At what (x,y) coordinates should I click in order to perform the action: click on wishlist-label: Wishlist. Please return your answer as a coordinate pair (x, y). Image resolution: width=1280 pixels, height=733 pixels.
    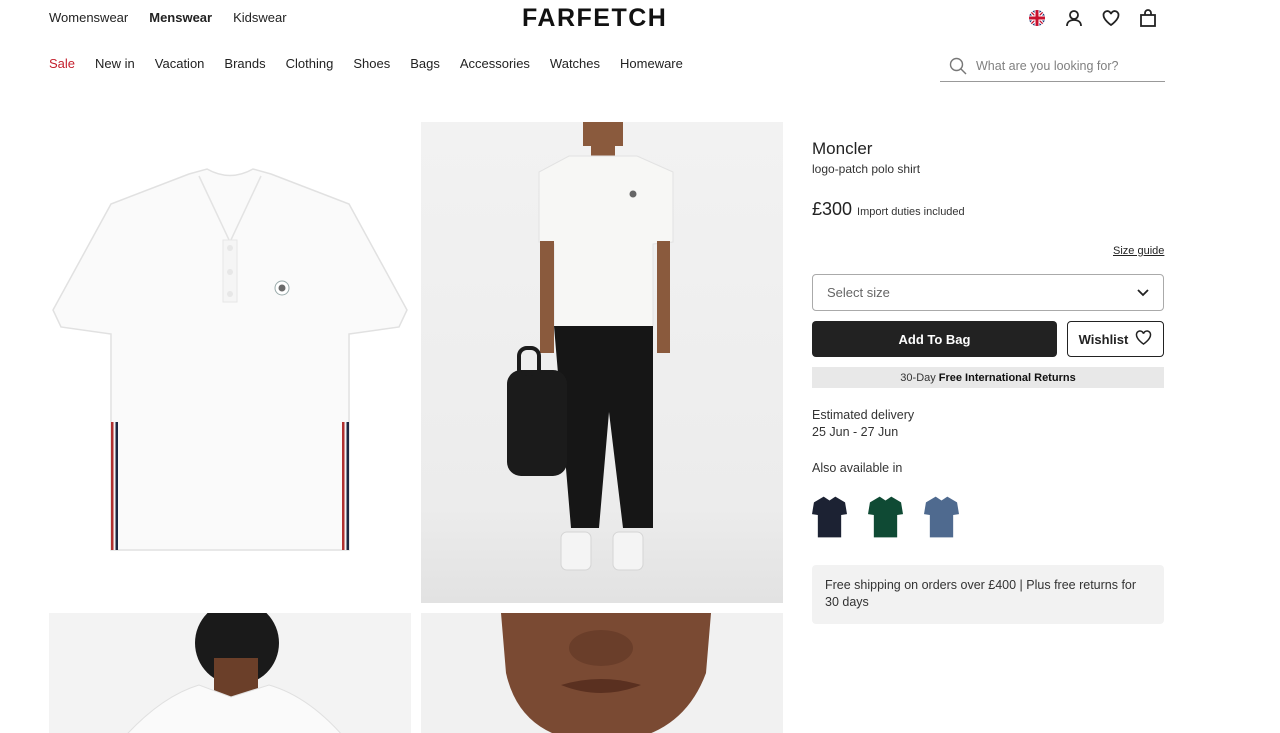
    Looking at the image, I should click on (1103, 339).